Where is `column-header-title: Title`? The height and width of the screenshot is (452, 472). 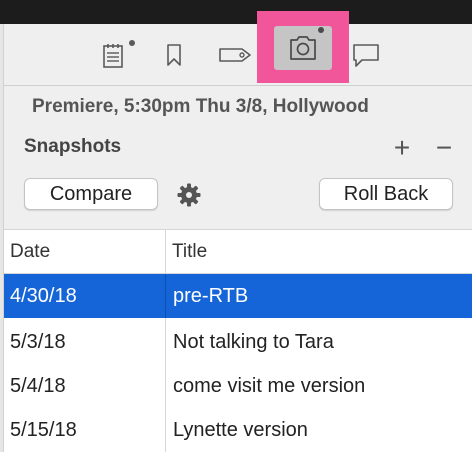
column-header-title: Title is located at coordinates (189, 252).